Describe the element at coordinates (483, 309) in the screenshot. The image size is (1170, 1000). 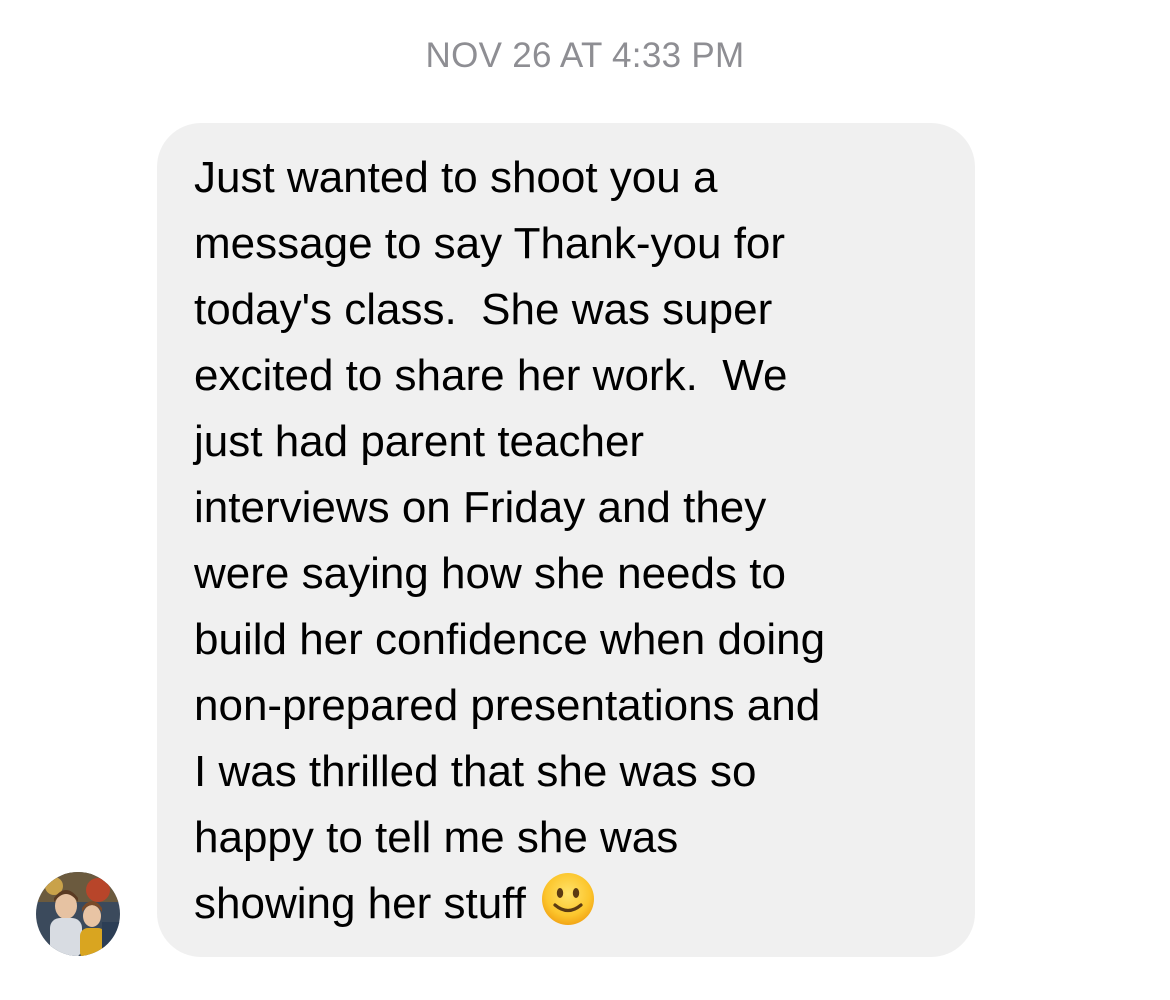
I see `message-line: today's class. She was super` at that location.